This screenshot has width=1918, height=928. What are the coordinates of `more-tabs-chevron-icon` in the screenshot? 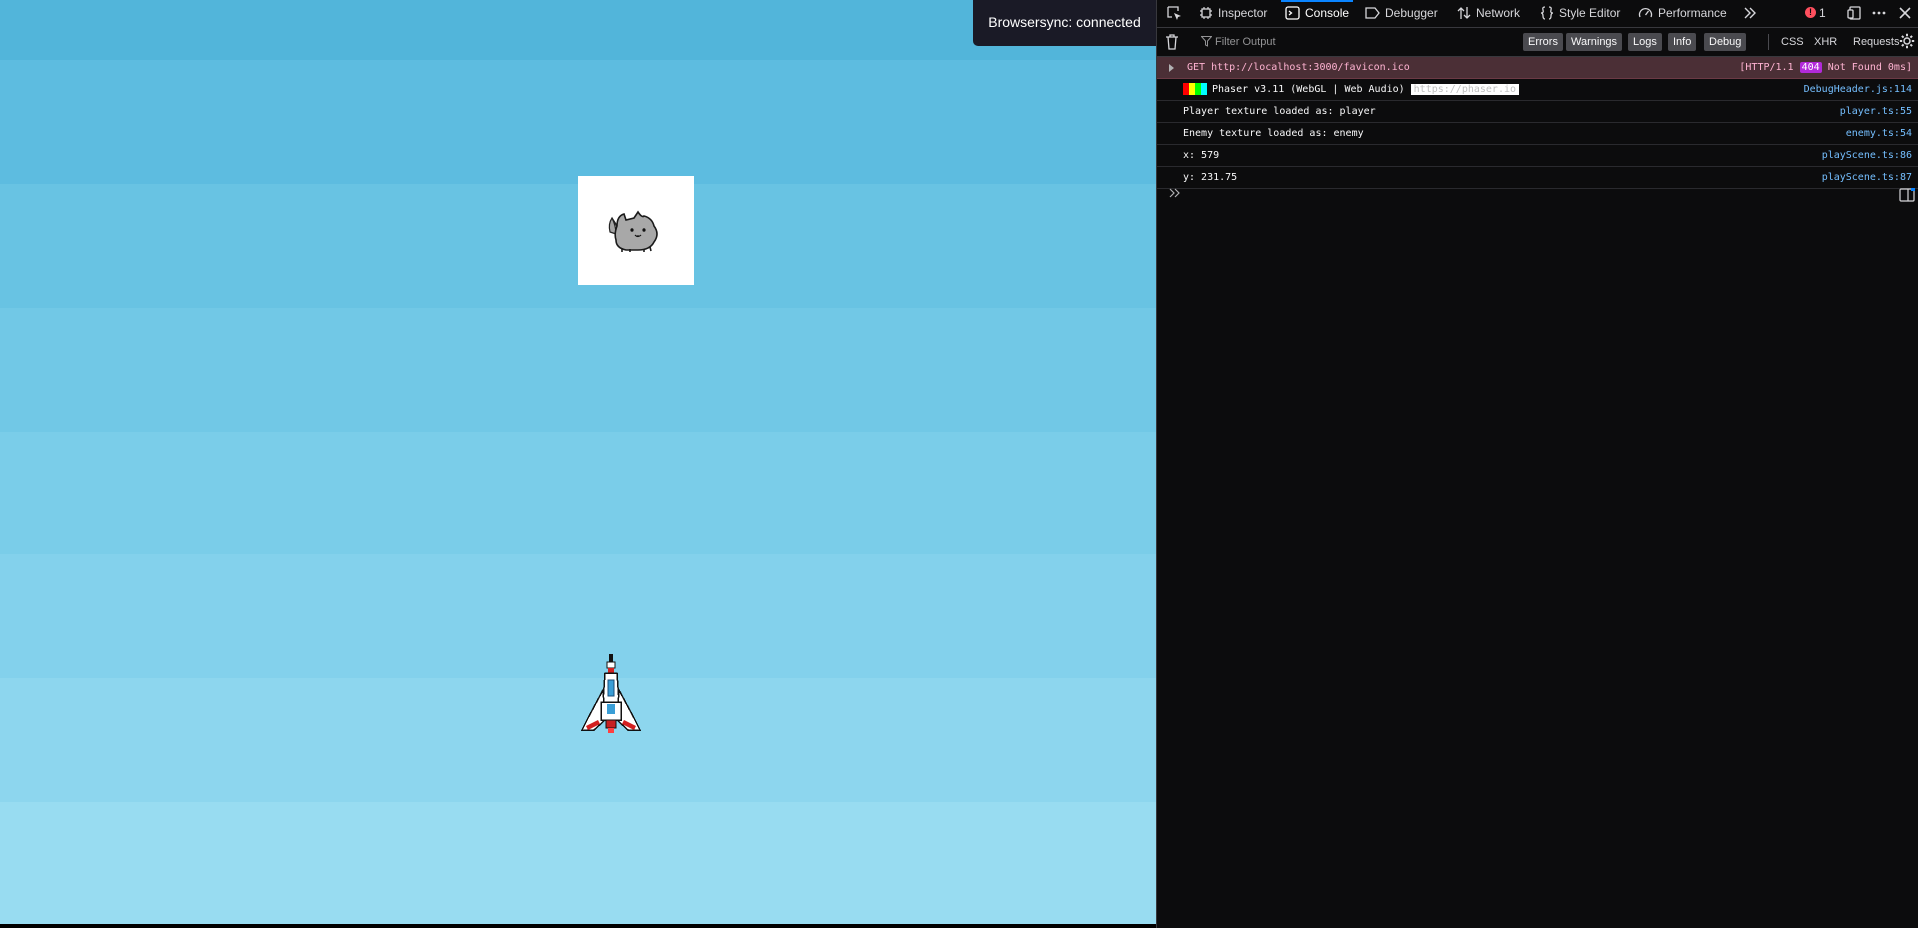 It's located at (1750, 14).